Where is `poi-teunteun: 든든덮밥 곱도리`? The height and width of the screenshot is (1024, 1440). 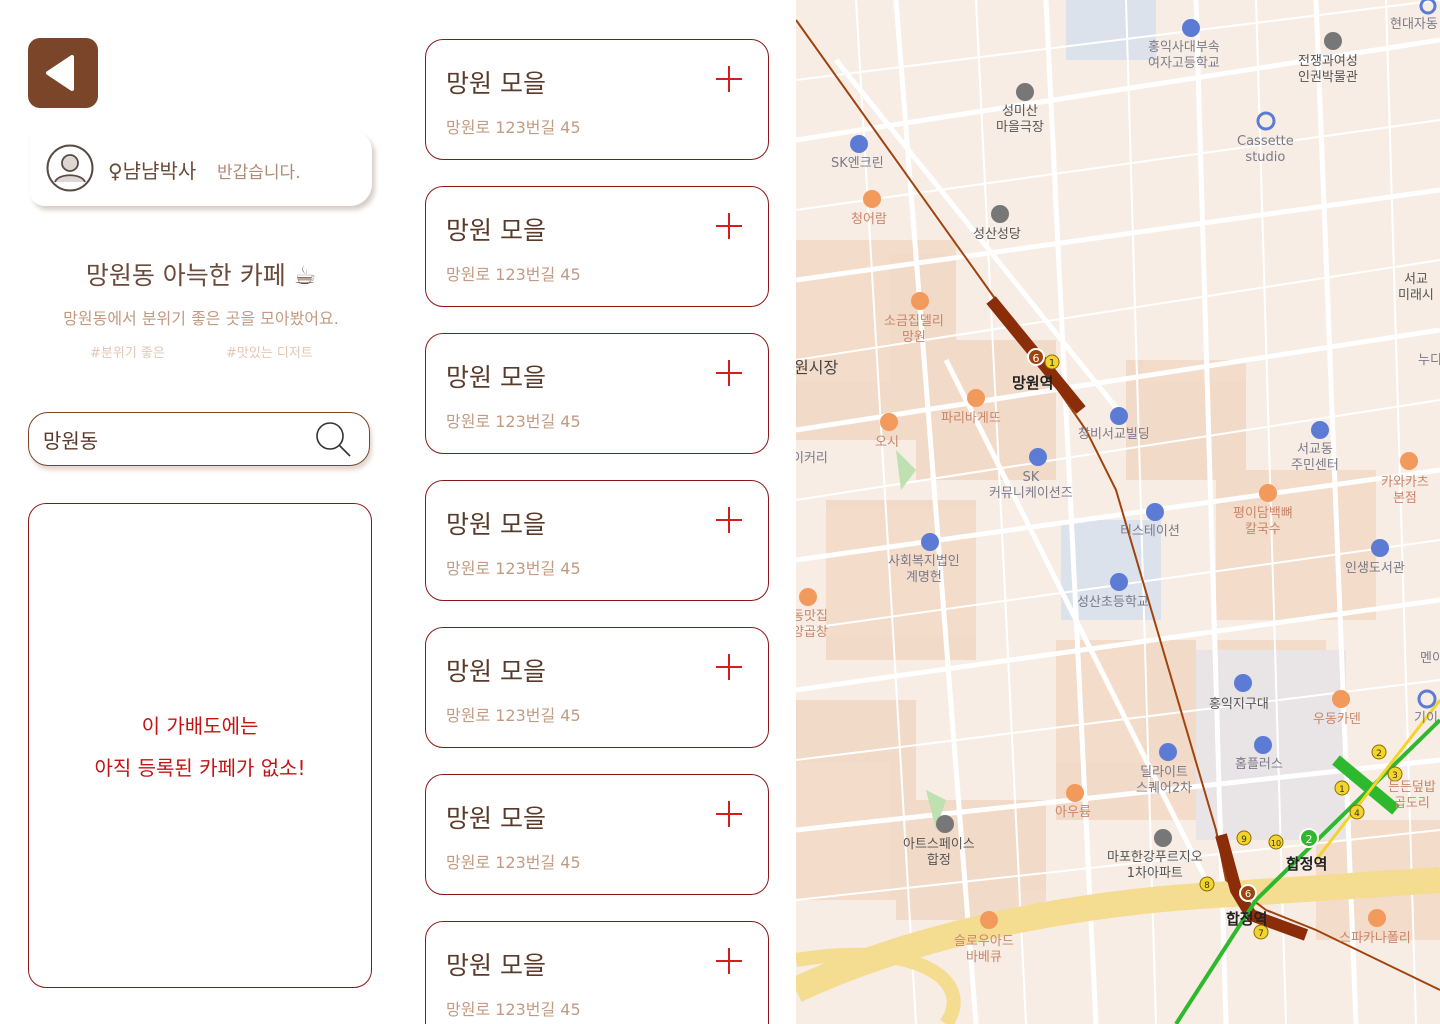
poi-teunteun: 든든덮밥 곱도리 is located at coordinates (1412, 796).